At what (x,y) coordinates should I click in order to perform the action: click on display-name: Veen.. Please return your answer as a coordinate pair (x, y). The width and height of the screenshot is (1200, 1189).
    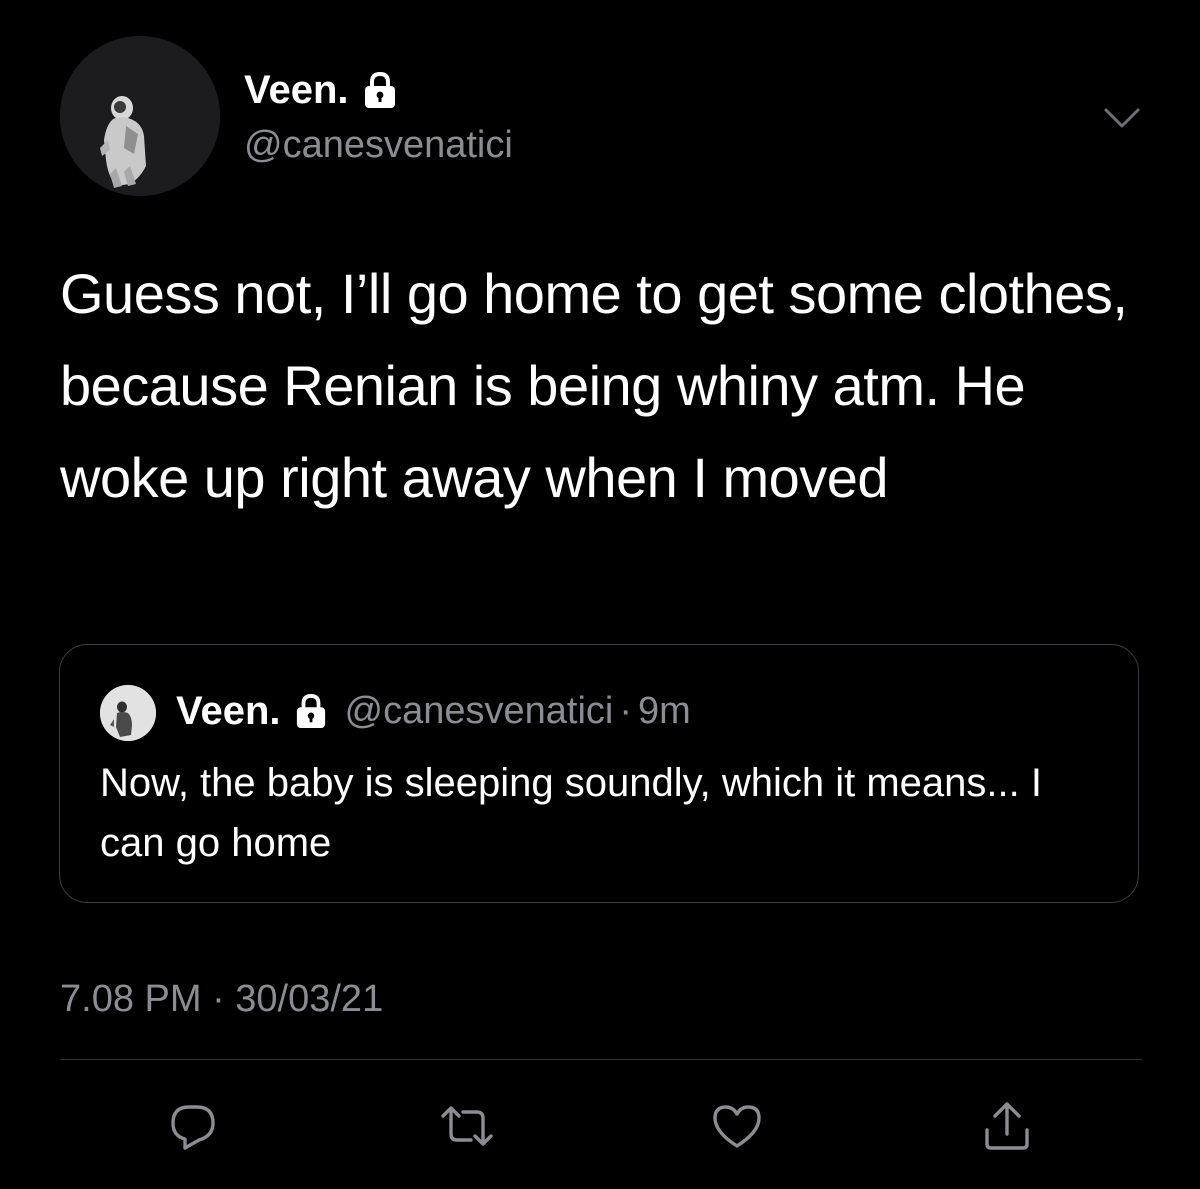
    Looking at the image, I should click on (296, 90).